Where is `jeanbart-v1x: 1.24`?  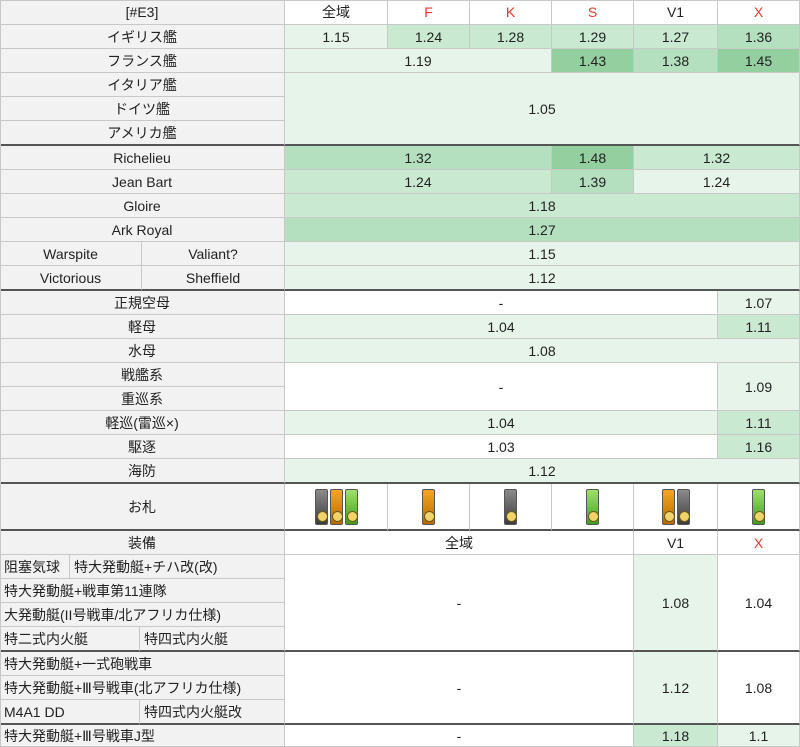
jeanbart-v1x: 1.24 is located at coordinates (717, 182).